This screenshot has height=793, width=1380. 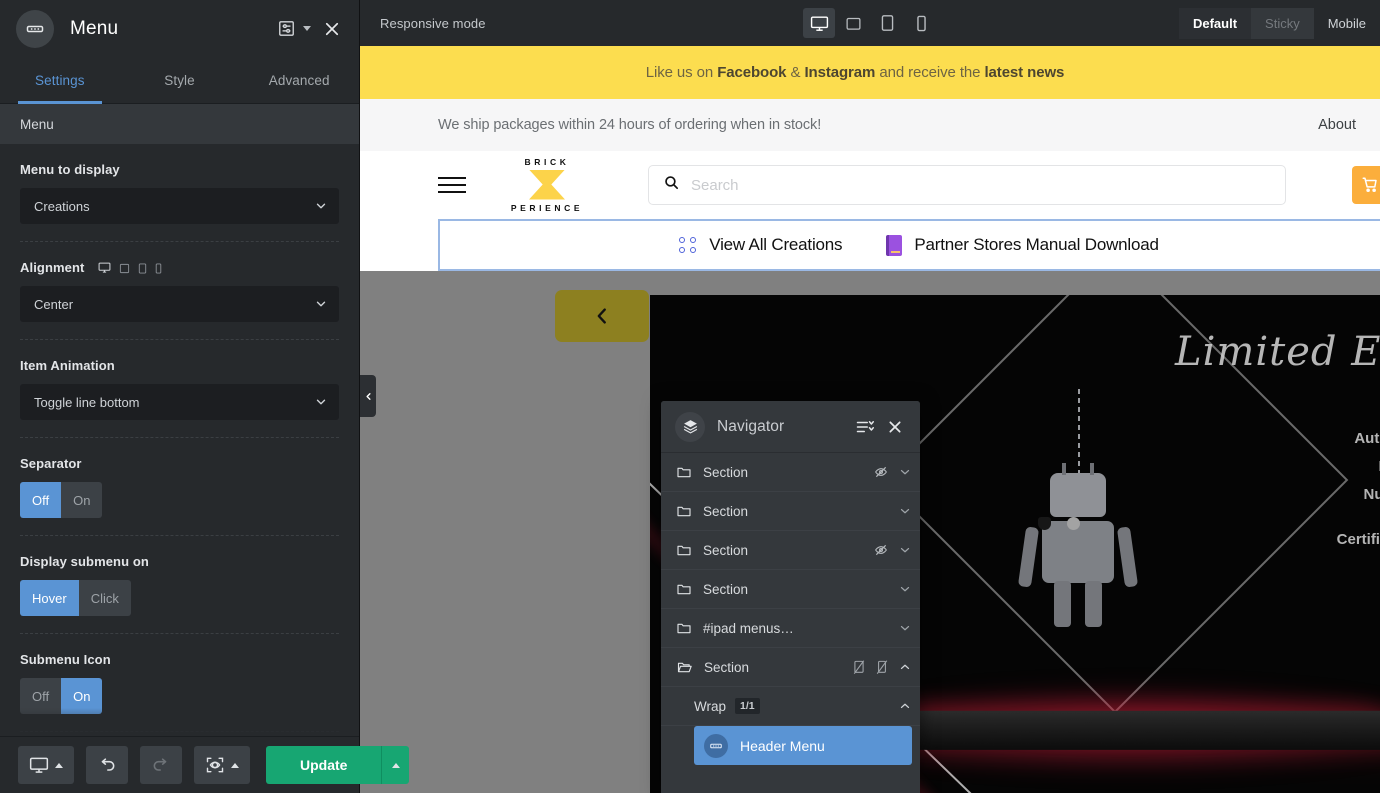 What do you see at coordinates (819, 23) in the screenshot?
I see `device-desktop-button` at bounding box center [819, 23].